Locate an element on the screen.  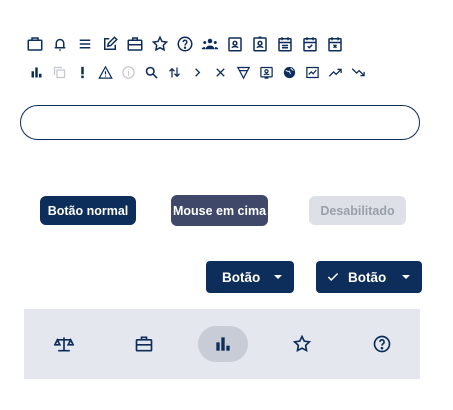
chevron-right-icon is located at coordinates (197, 72).